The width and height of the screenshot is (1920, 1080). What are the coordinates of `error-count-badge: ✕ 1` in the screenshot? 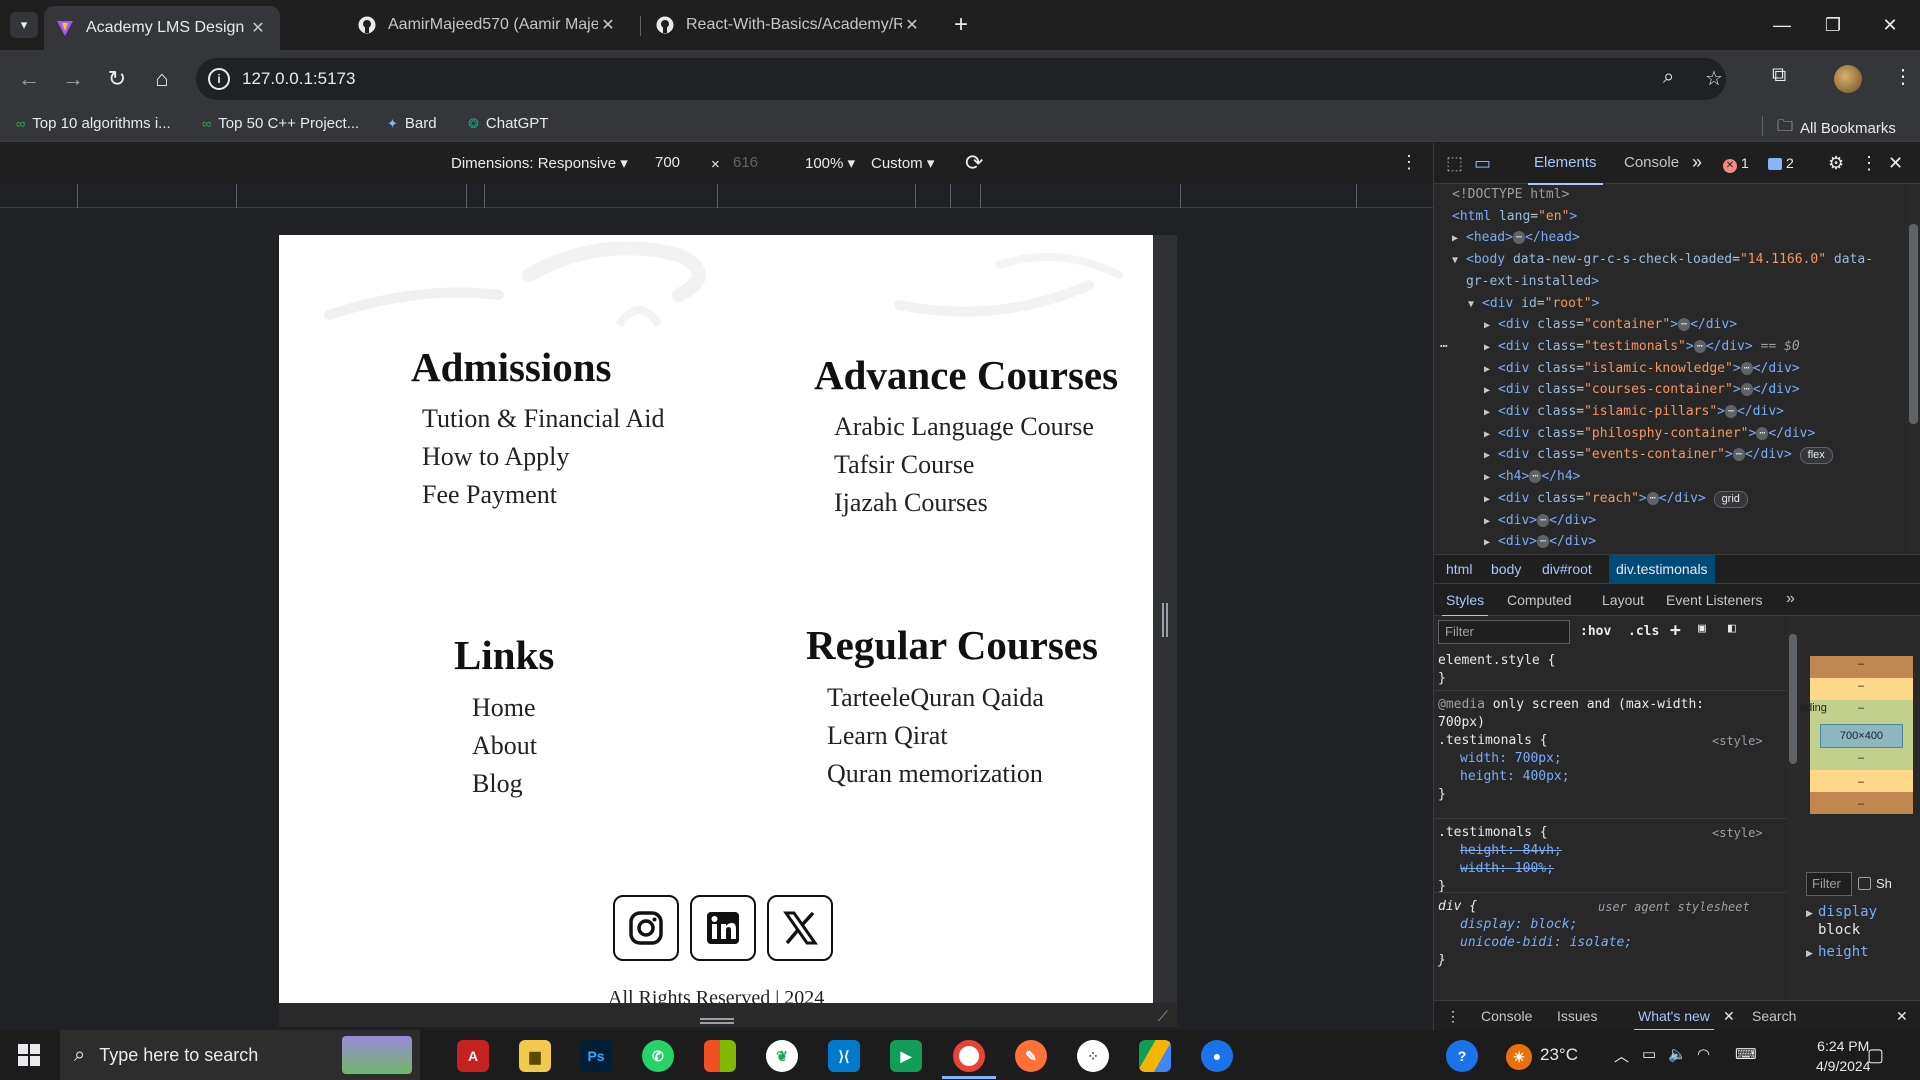 It's located at (1736, 164).